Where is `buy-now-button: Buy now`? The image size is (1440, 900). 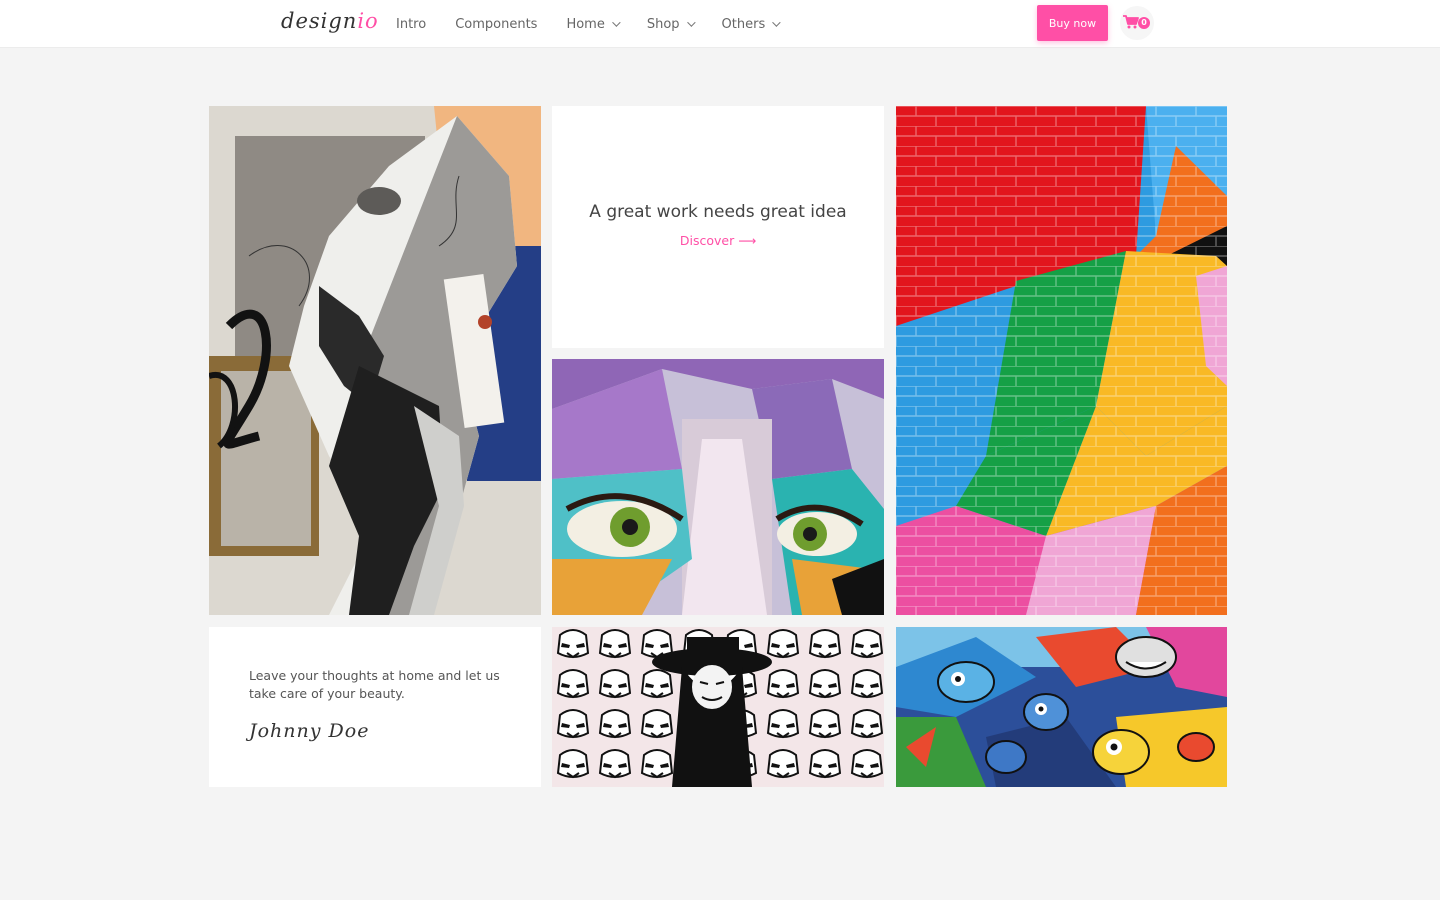 buy-now-button: Buy now is located at coordinates (1072, 23).